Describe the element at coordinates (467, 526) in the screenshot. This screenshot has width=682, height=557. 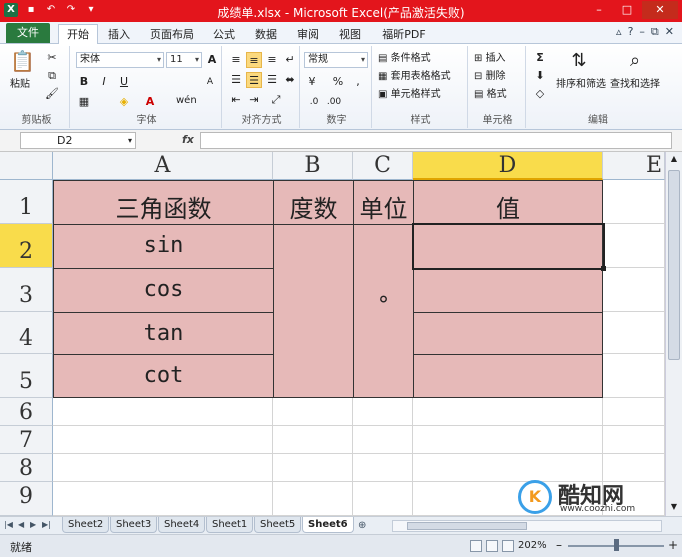
I see `horizontal-scroll-thumb` at that location.